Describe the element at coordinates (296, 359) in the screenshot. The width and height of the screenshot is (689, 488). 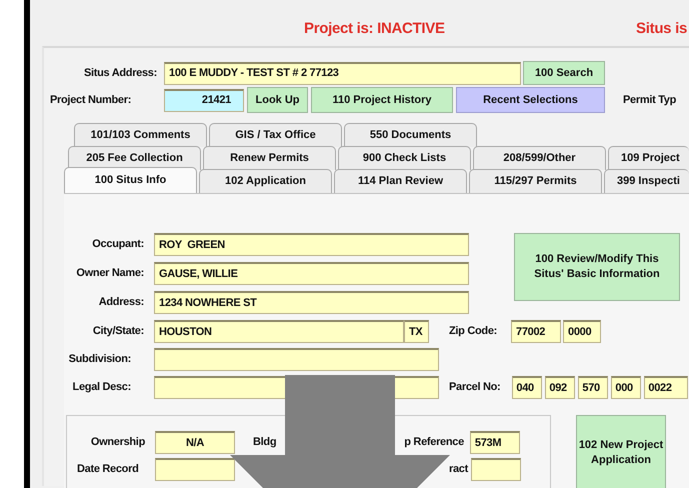
I see `subdivision-field` at that location.